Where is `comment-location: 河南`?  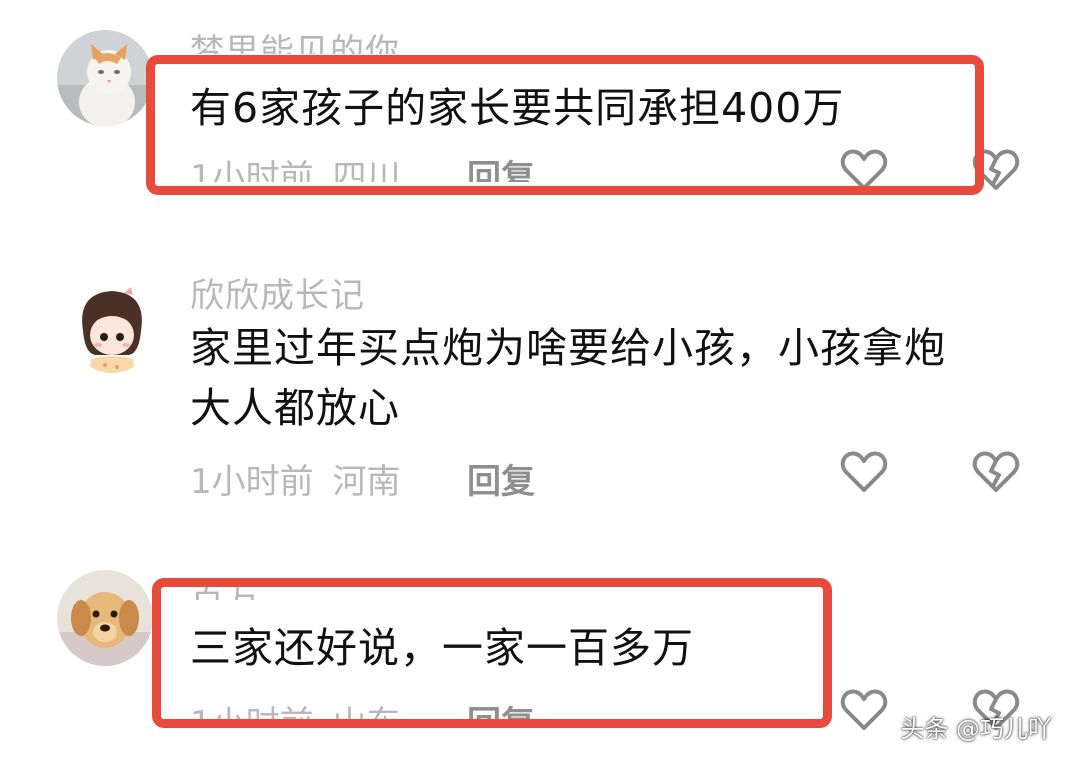 comment-location: 河南 is located at coordinates (366, 482).